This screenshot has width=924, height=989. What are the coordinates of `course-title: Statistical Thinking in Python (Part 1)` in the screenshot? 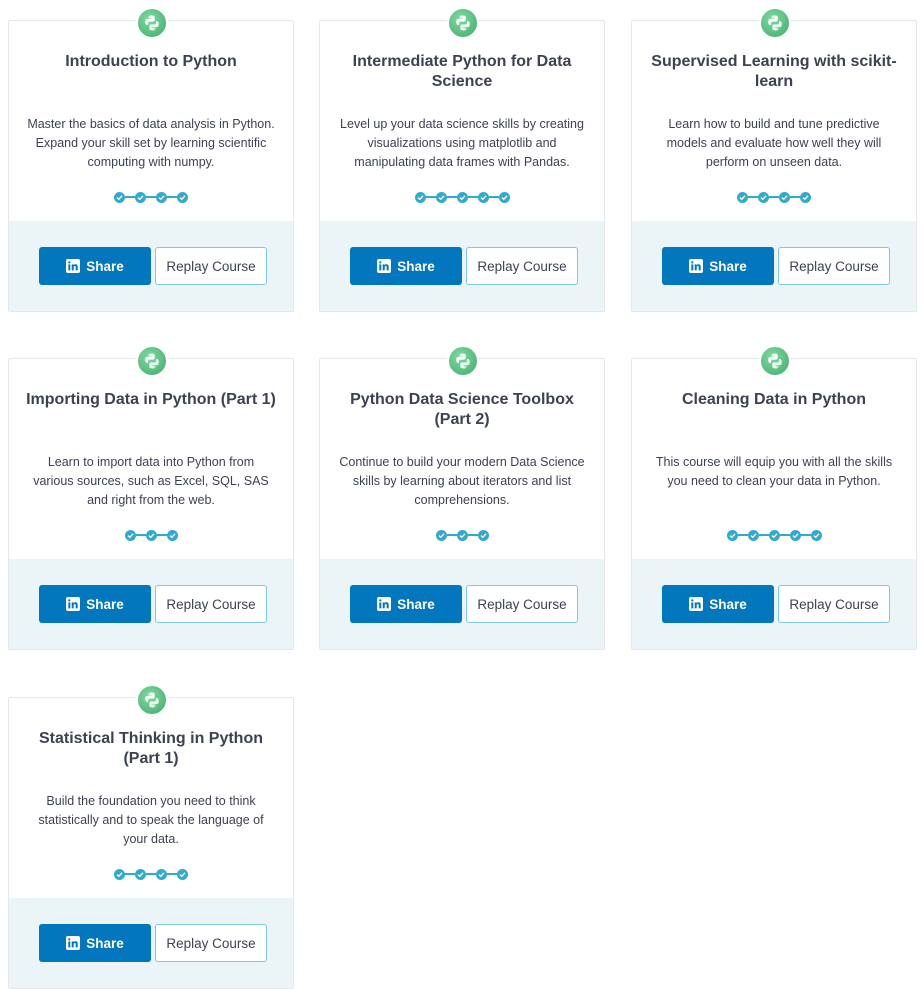 It's located at (150, 748).